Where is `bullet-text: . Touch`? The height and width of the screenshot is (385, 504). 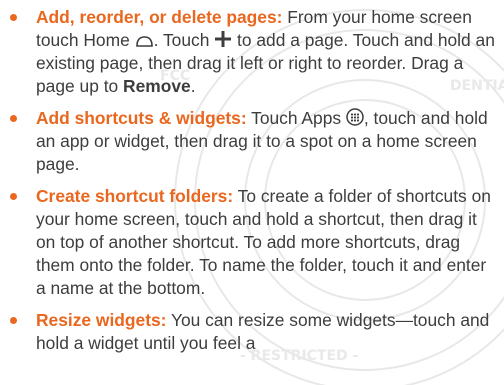 bullet-text: . Touch is located at coordinates (184, 40).